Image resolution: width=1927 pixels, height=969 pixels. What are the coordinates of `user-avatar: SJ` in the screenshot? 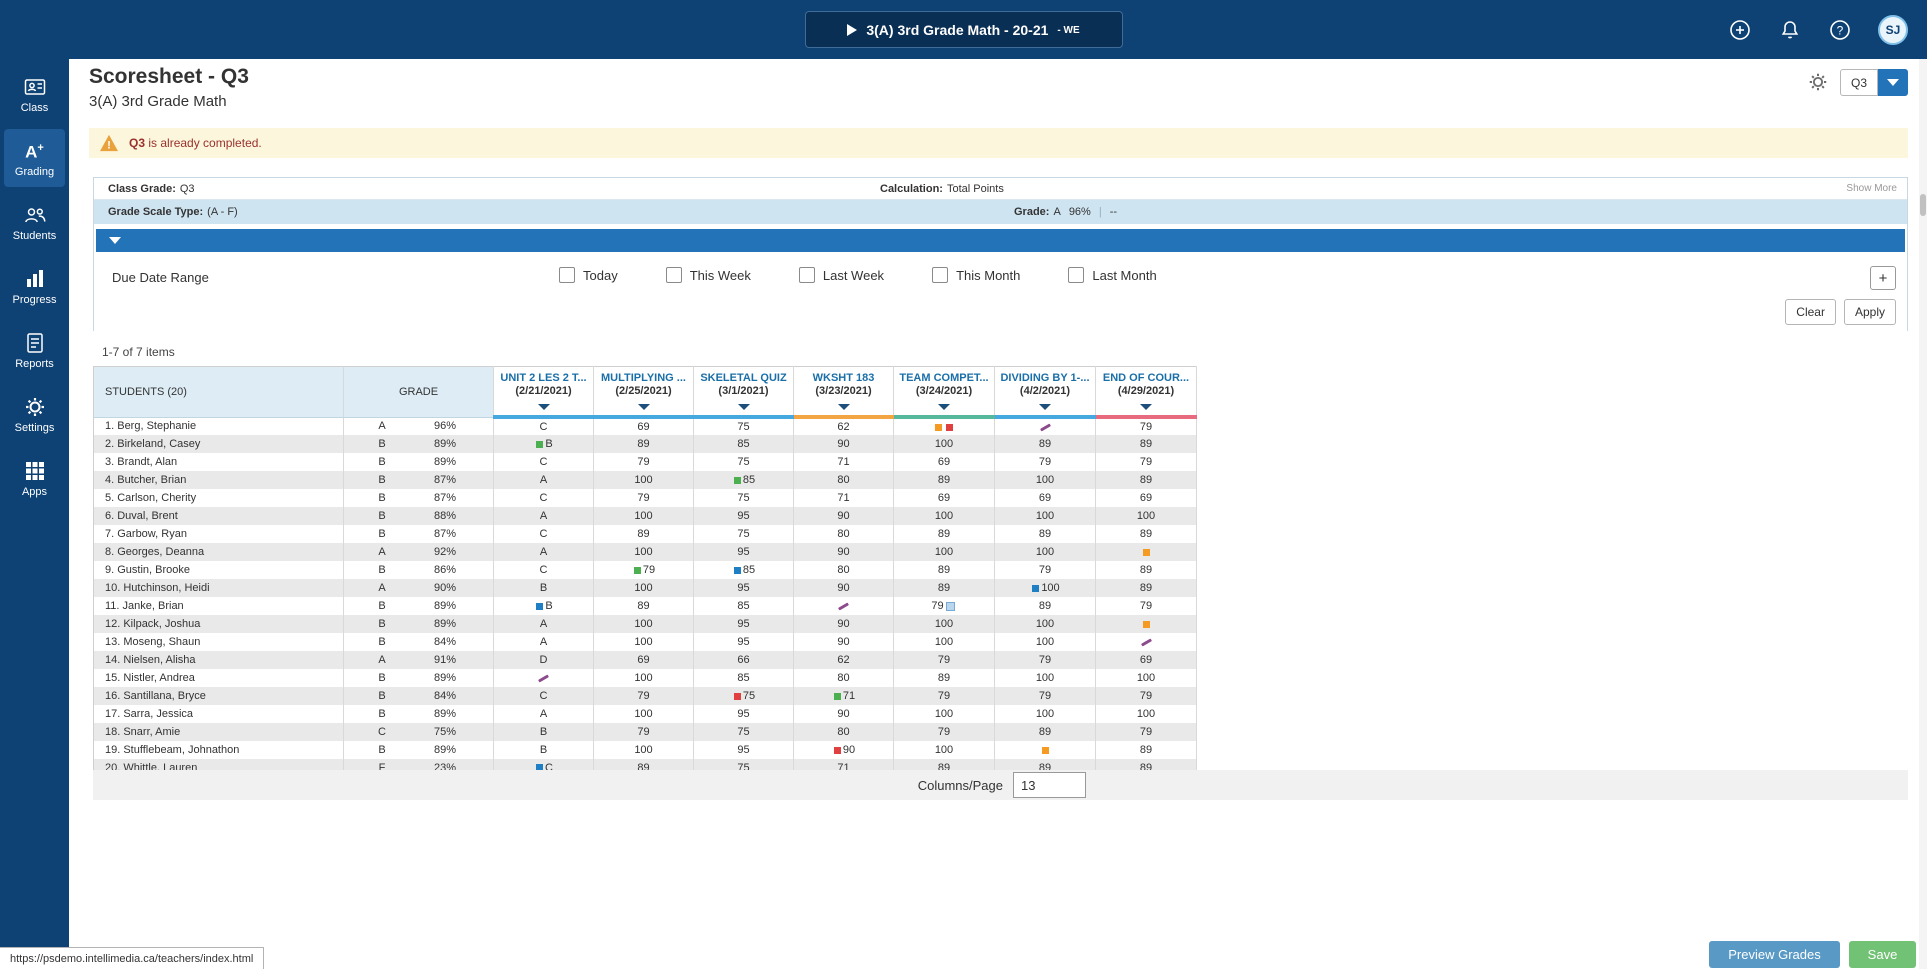 It's located at (1893, 29).